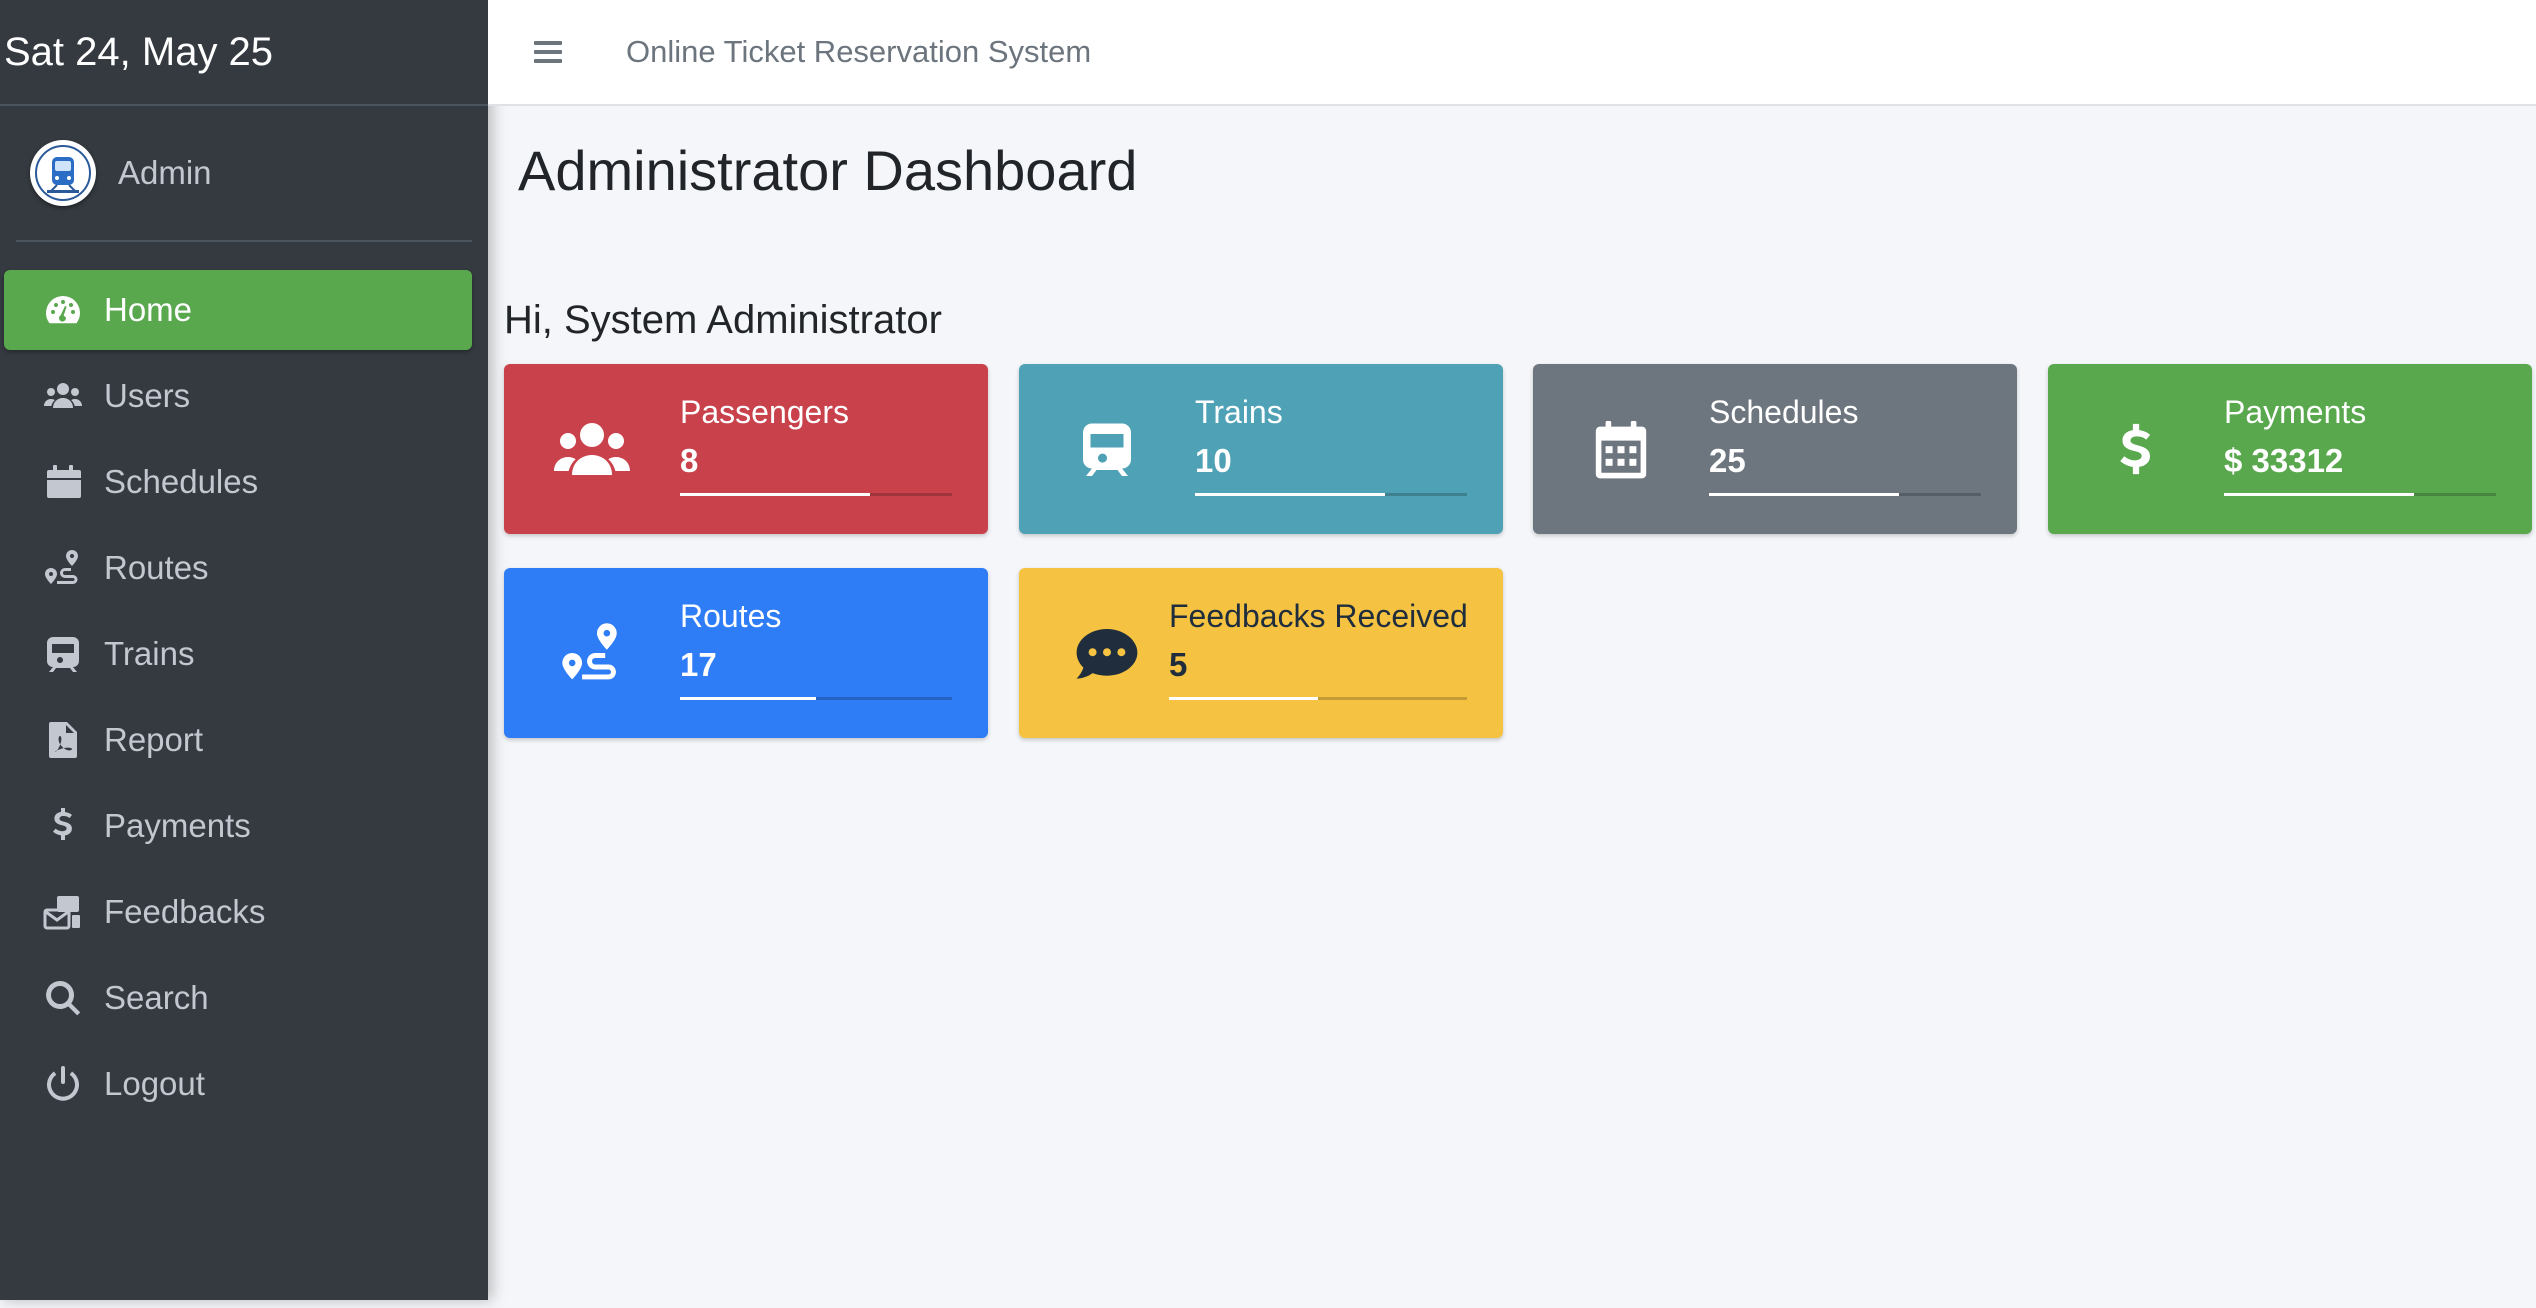 Image resolution: width=2536 pixels, height=1308 pixels. What do you see at coordinates (238, 740) in the screenshot?
I see `sidebar-item-report: Report` at bounding box center [238, 740].